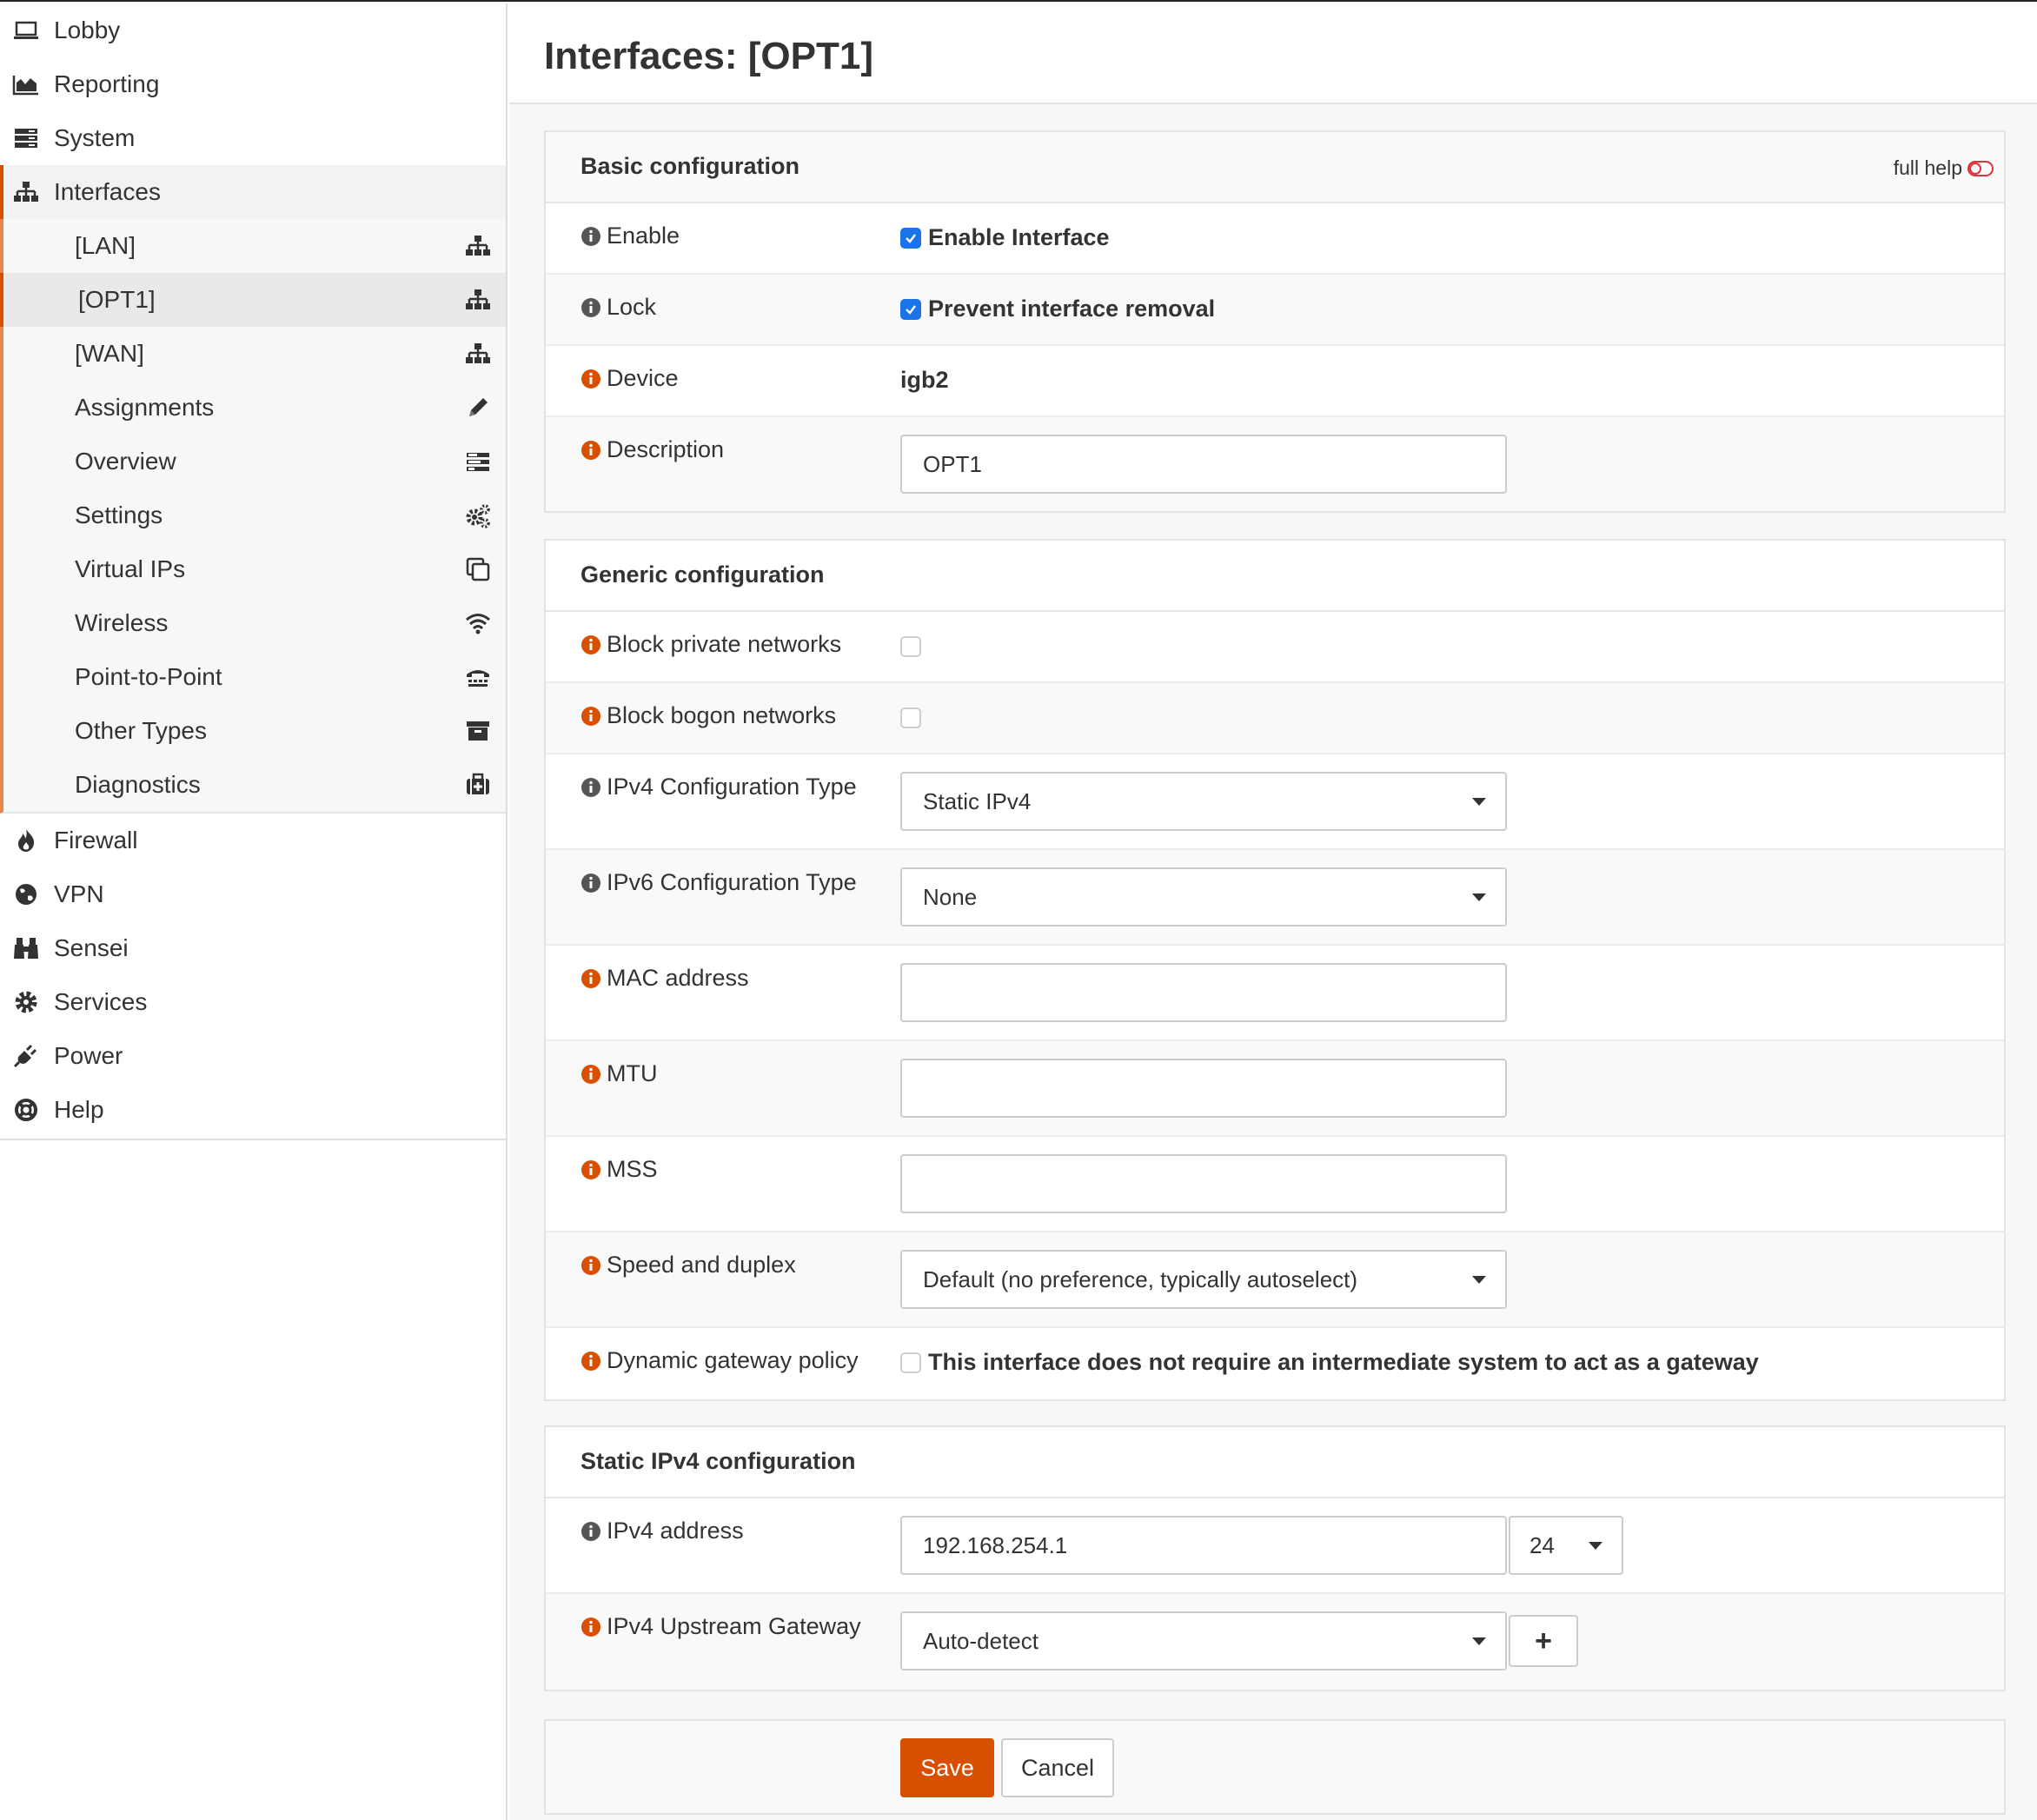 The width and height of the screenshot is (2037, 1820). Describe the element at coordinates (253, 138) in the screenshot. I see `nav-system: System` at that location.